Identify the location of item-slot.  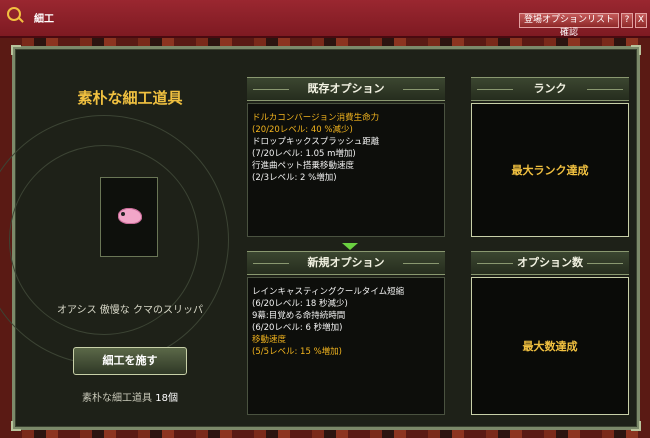
(129, 217).